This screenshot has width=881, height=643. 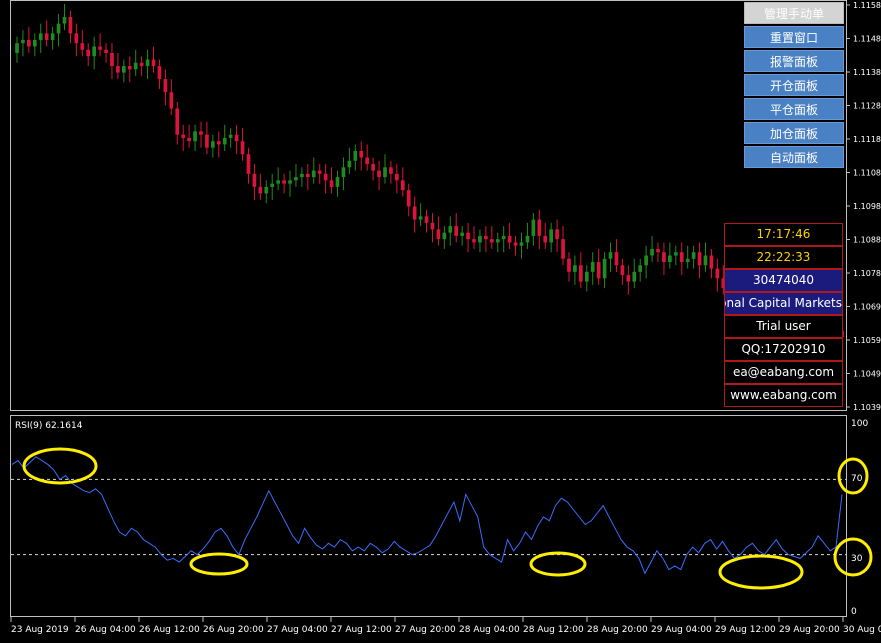 What do you see at coordinates (553, 630) in the screenshot?
I see `time-tick-label: 28 Aug 12:00` at bounding box center [553, 630].